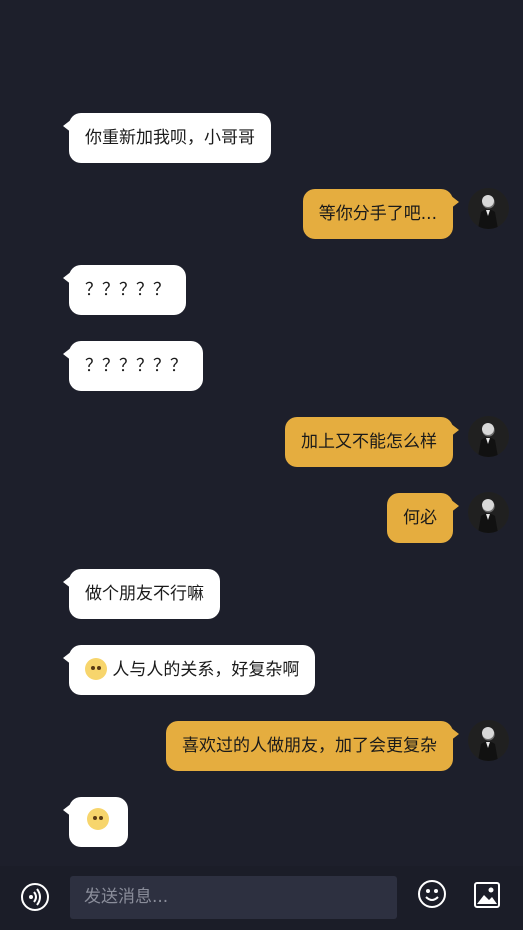  I want to click on incoming-message: 做个朋友不行嘛, so click(141, 594).